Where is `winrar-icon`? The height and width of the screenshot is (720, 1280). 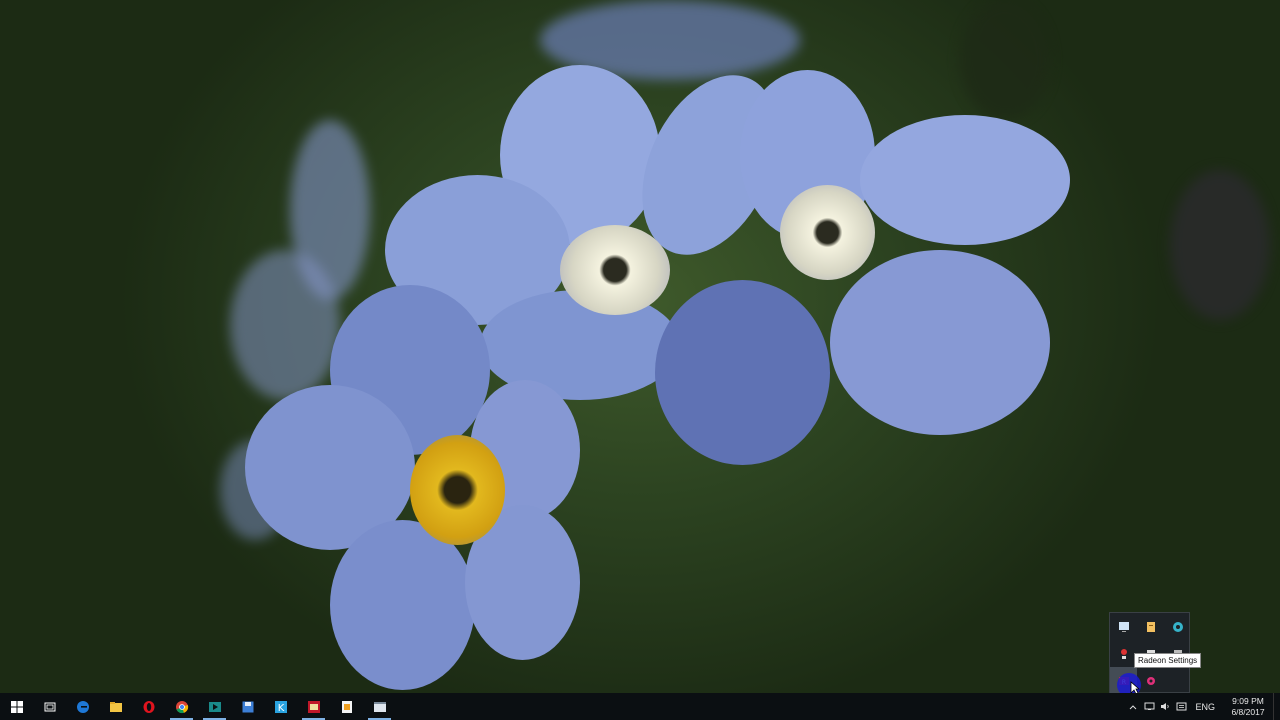 winrar-icon is located at coordinates (313, 706).